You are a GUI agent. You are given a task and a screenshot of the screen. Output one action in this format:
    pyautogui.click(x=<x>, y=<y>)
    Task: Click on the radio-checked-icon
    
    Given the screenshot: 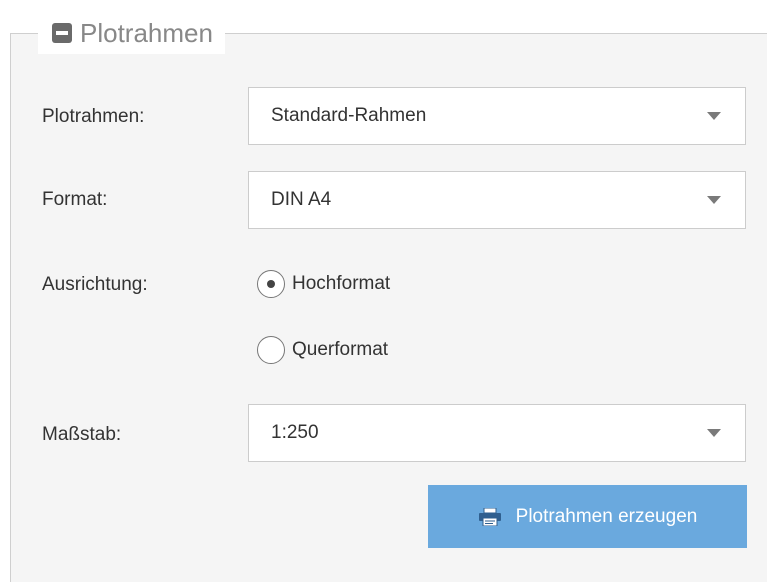 What is the action you would take?
    pyautogui.click(x=271, y=284)
    